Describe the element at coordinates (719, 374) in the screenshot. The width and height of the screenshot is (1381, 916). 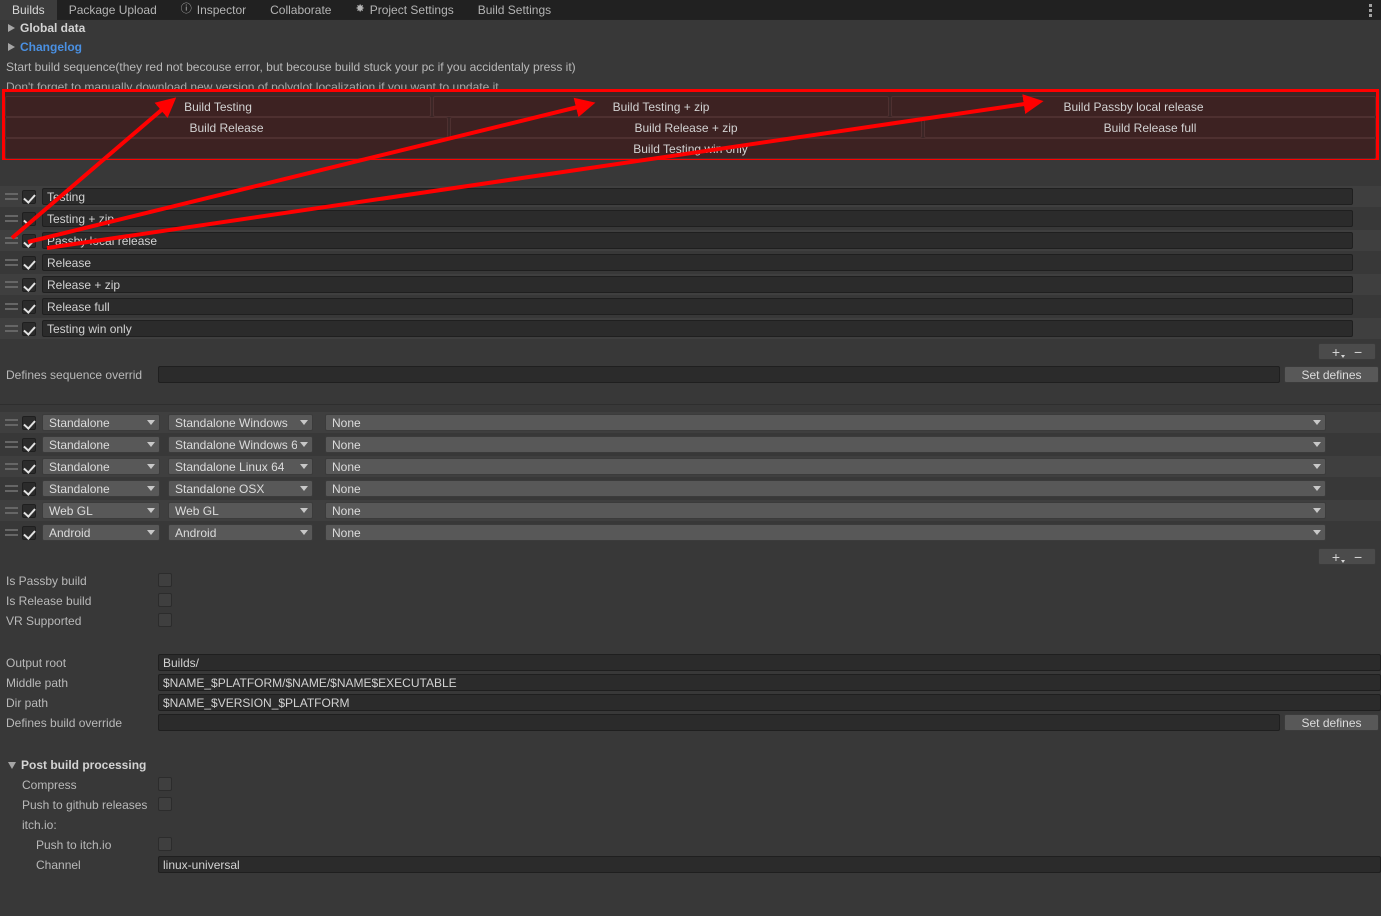
I see `defines-sequence-input` at that location.